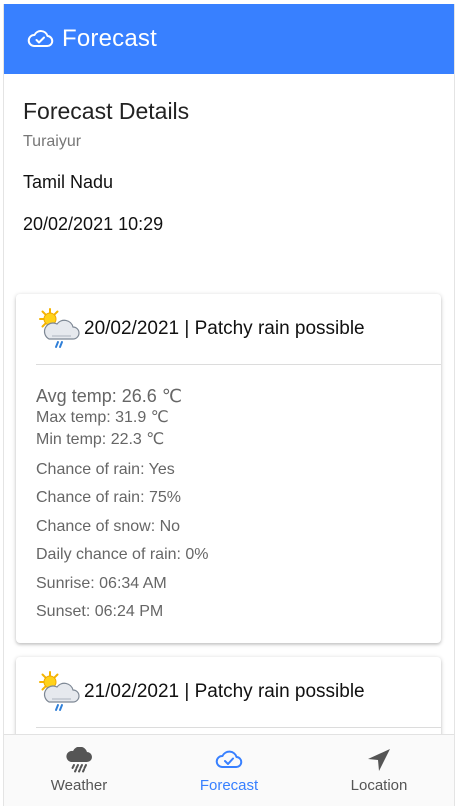  Describe the element at coordinates (108, 497) in the screenshot. I see `chance-of-rain-percent: Chance of rain: 75%` at that location.